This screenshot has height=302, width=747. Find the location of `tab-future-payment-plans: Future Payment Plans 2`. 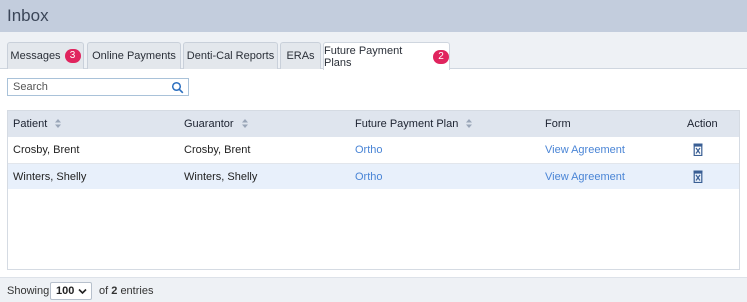

tab-future-payment-plans: Future Payment Plans 2 is located at coordinates (386, 56).